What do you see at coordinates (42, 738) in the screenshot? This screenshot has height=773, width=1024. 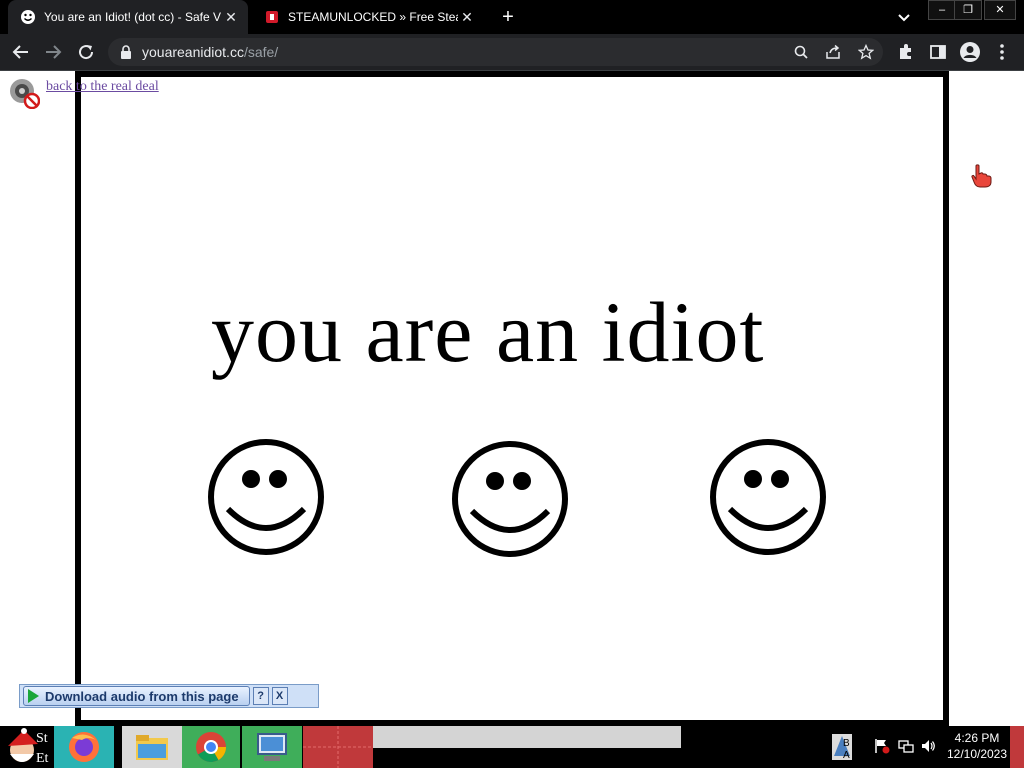 I see `taskbar-partial-text: St` at bounding box center [42, 738].